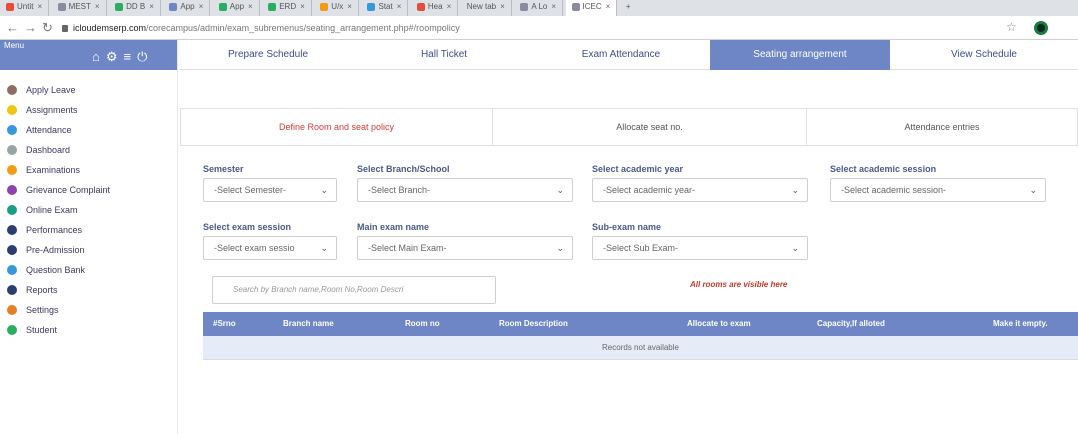 The image size is (1078, 434). I want to click on leave-icon, so click(12, 90).